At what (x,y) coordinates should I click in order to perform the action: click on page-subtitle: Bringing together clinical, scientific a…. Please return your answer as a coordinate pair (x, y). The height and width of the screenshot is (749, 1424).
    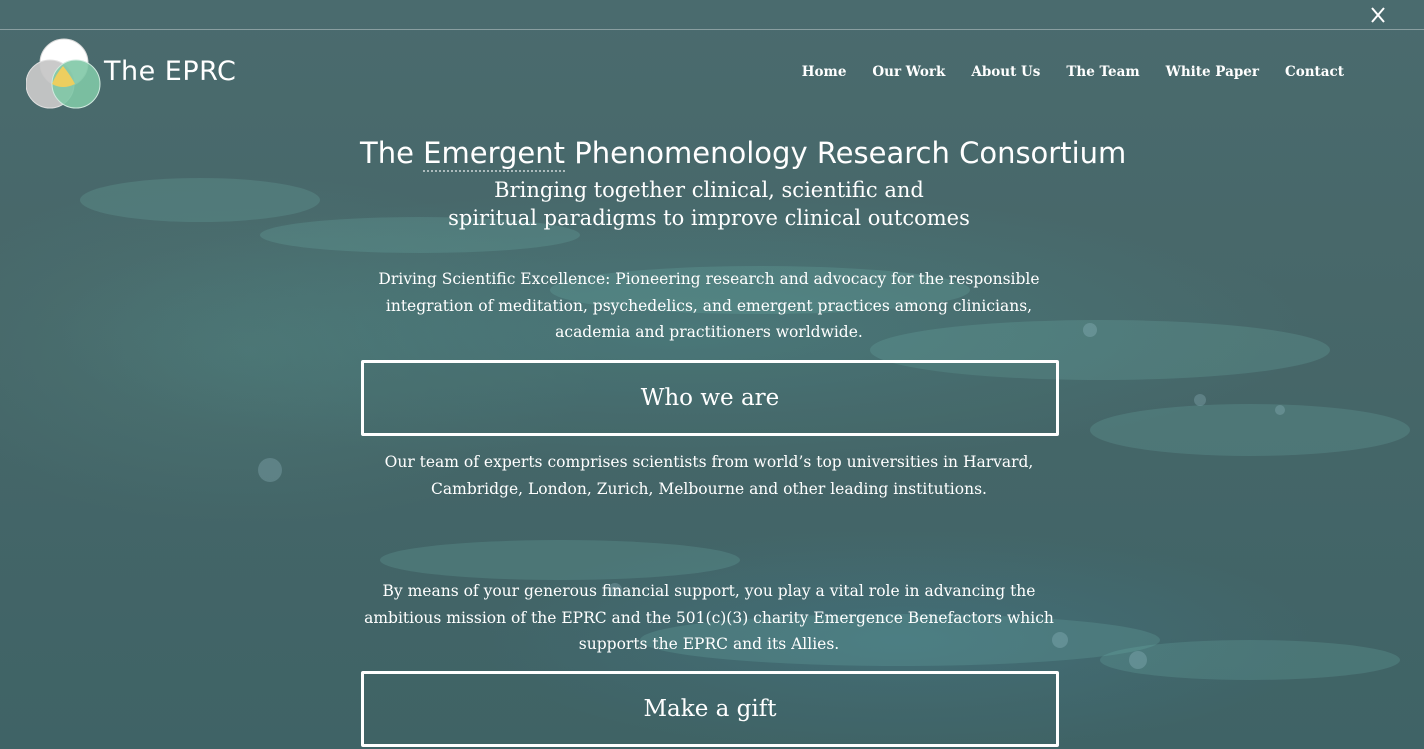
    Looking at the image, I should click on (709, 204).